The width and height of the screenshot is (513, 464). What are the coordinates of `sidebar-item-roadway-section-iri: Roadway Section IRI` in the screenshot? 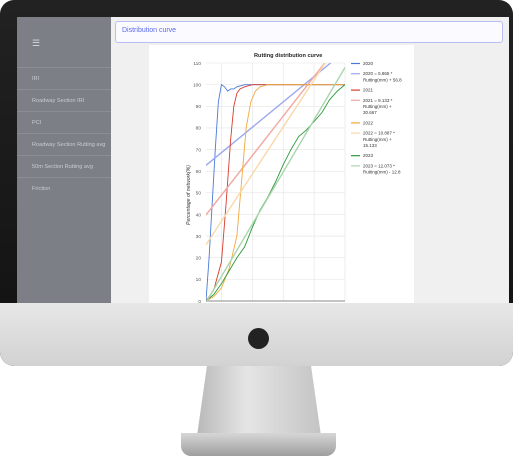 It's located at (64, 100).